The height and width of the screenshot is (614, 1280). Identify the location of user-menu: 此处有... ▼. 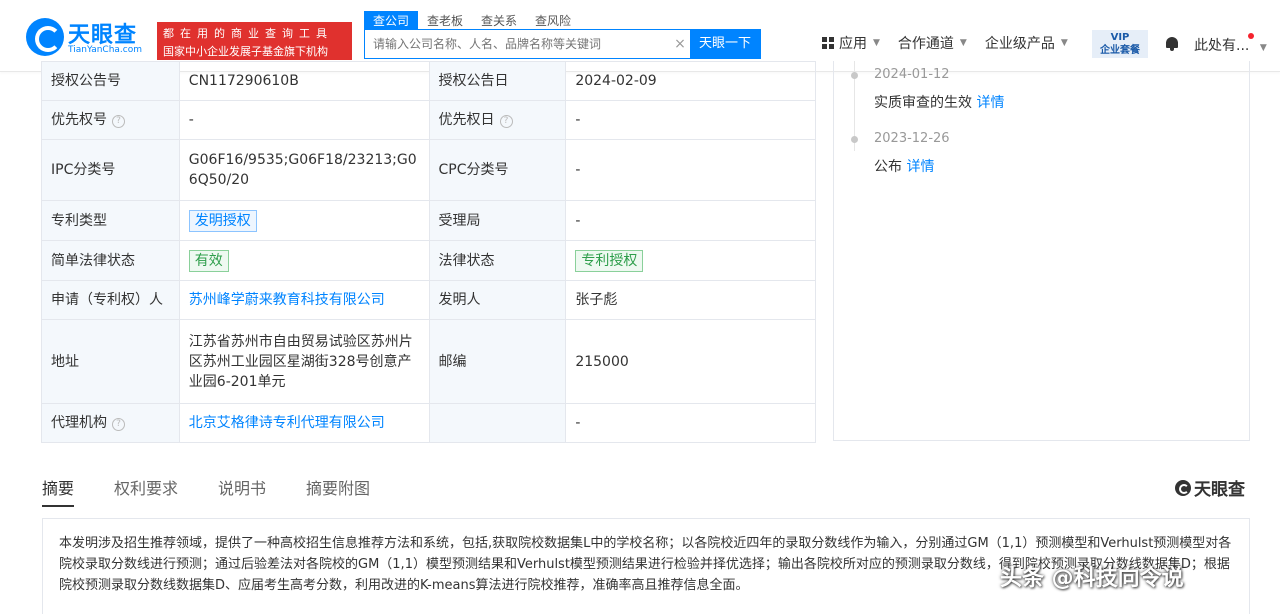
(1230, 45).